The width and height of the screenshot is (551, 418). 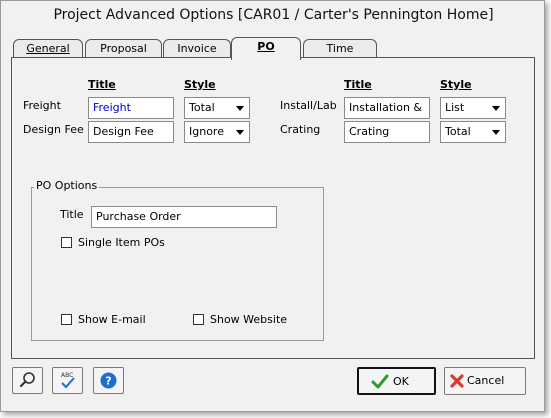 What do you see at coordinates (340, 48) in the screenshot?
I see `tab-time: Time` at bounding box center [340, 48].